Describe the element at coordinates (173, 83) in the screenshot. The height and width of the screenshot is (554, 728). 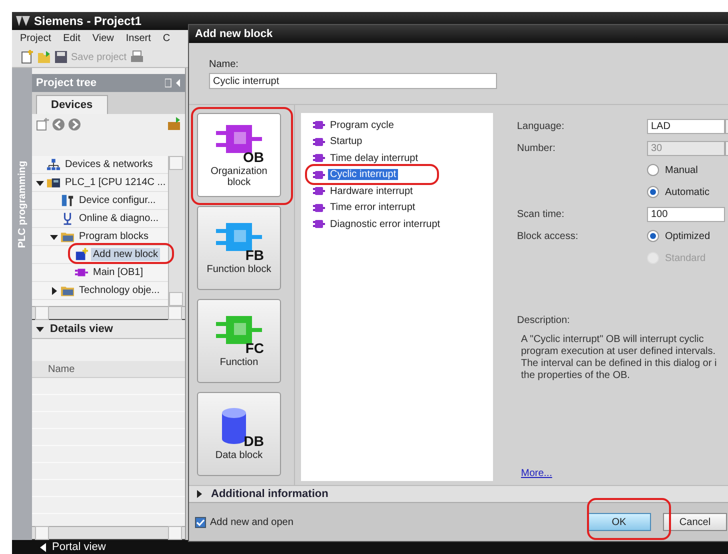
I see `collapse-icon` at that location.